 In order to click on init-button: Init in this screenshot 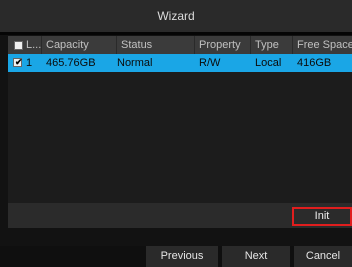, I will do `click(322, 216)`.